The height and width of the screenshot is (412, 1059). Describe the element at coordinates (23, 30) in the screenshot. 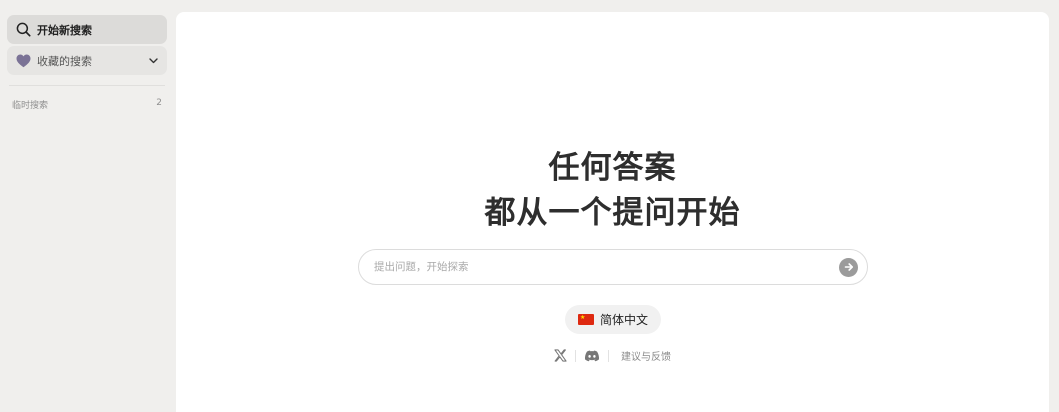

I see `search-icon` at that location.